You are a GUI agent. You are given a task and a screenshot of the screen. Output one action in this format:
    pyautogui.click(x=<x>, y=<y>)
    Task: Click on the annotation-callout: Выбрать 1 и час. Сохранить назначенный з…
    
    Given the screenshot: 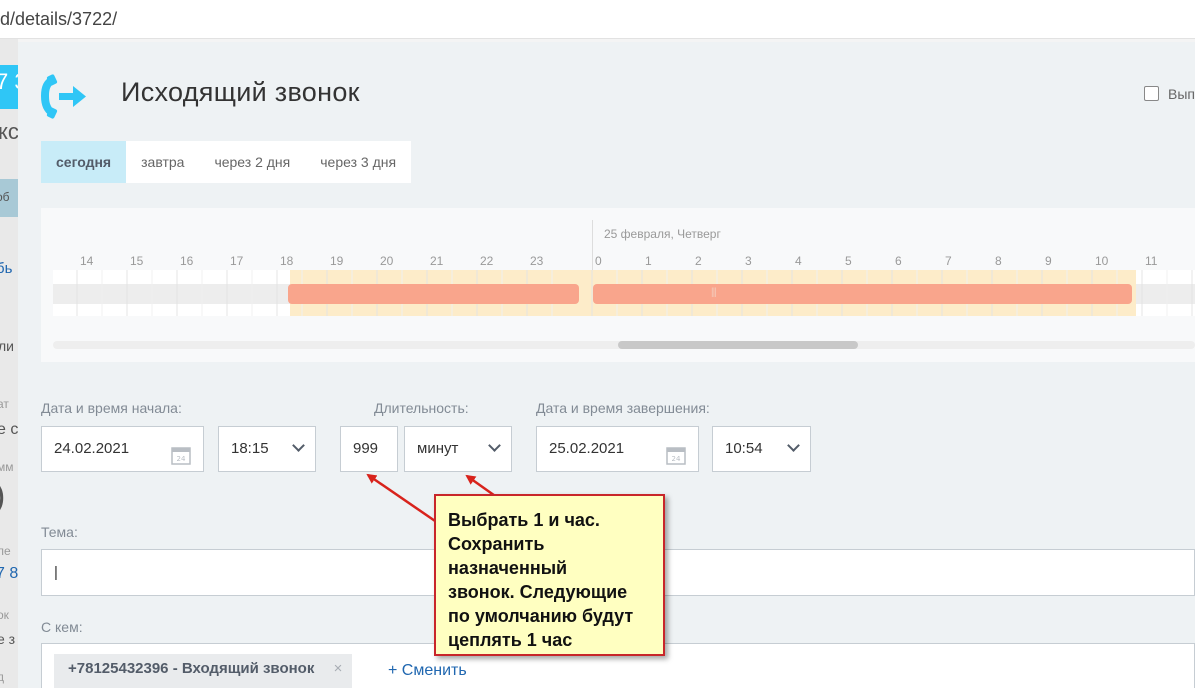 What is the action you would take?
    pyautogui.click(x=549, y=575)
    